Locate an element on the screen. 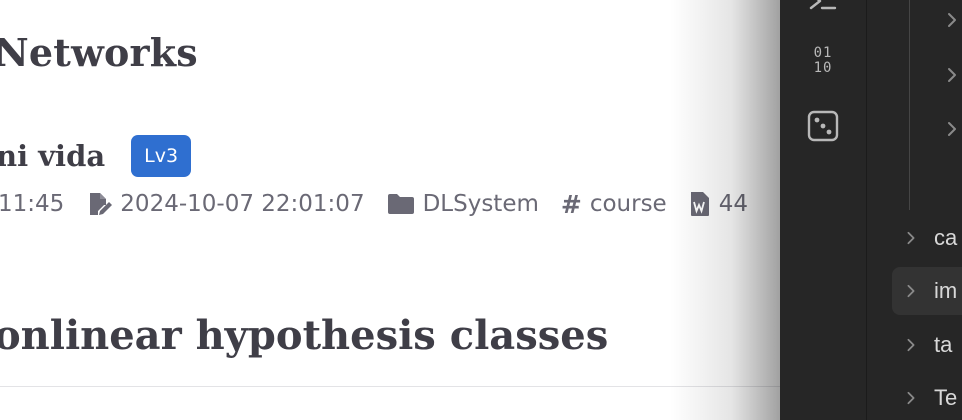 This screenshot has width=962, height=420. edit-file-icon is located at coordinates (101, 204).